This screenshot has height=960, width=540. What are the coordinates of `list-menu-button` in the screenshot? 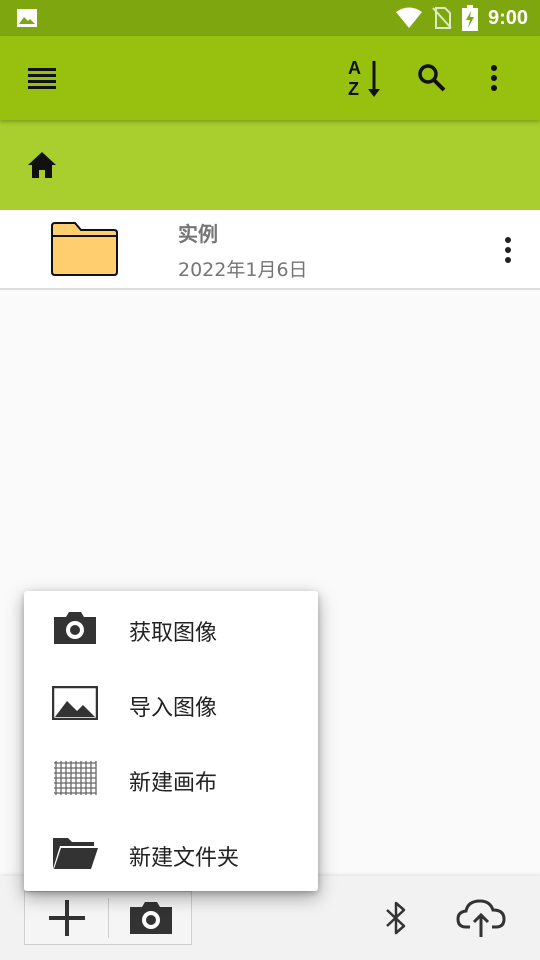 It's located at (42, 78).